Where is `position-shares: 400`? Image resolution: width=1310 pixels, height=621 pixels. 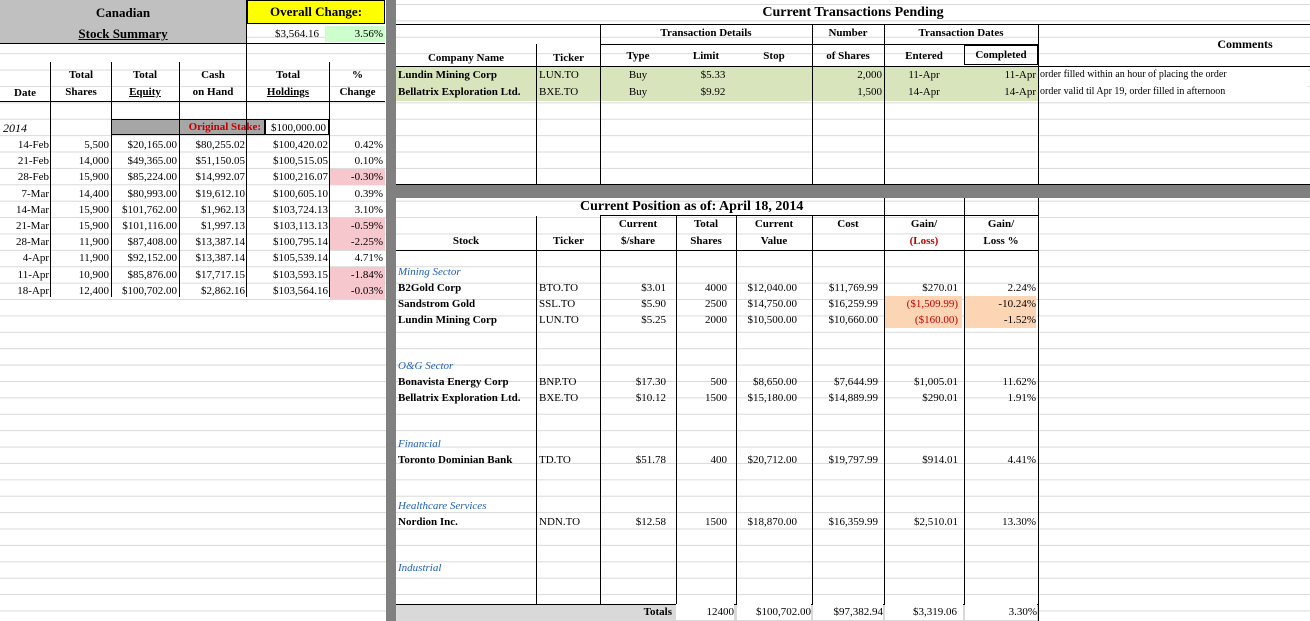
position-shares: 400 is located at coordinates (702, 460).